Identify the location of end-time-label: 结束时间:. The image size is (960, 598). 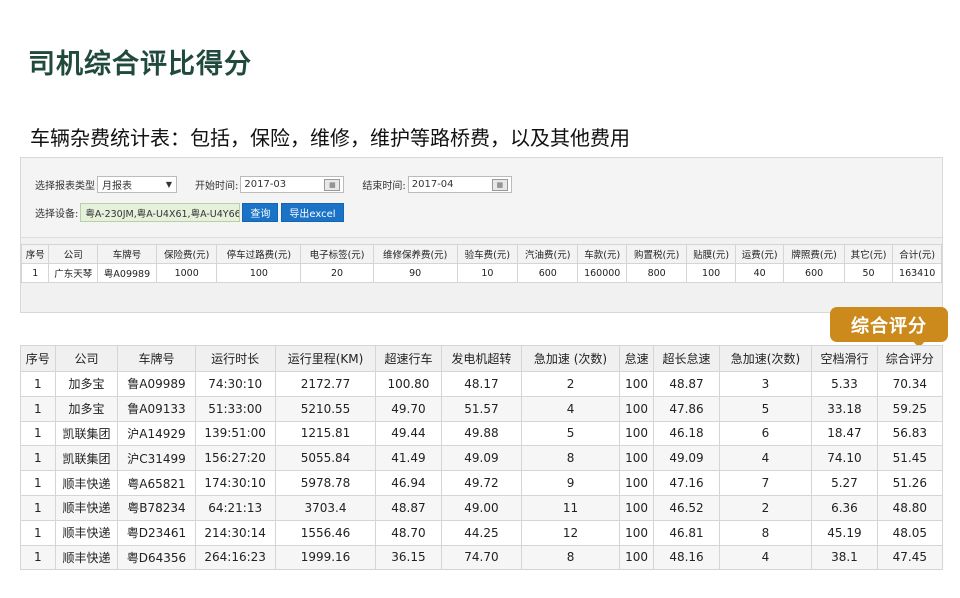
(384, 186).